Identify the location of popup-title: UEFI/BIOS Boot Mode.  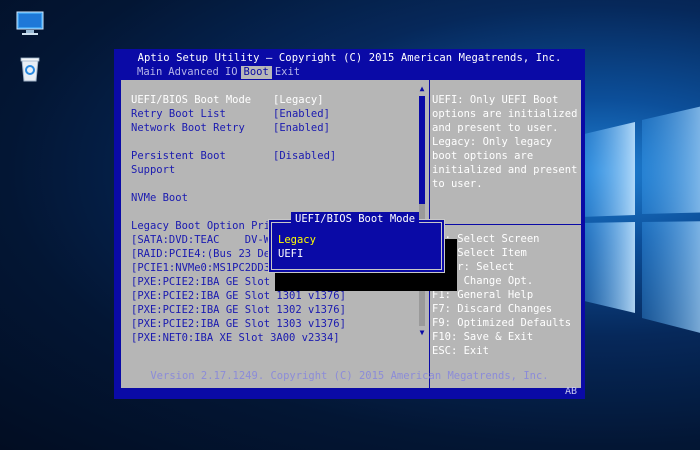
(355, 219).